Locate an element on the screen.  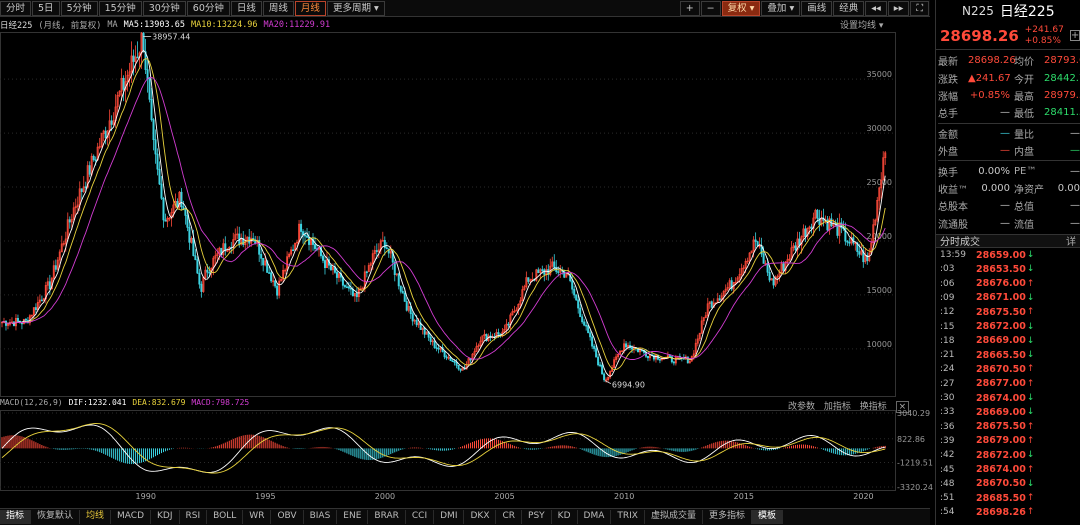
y-tick-label: 10000 is located at coordinates (879, 344).